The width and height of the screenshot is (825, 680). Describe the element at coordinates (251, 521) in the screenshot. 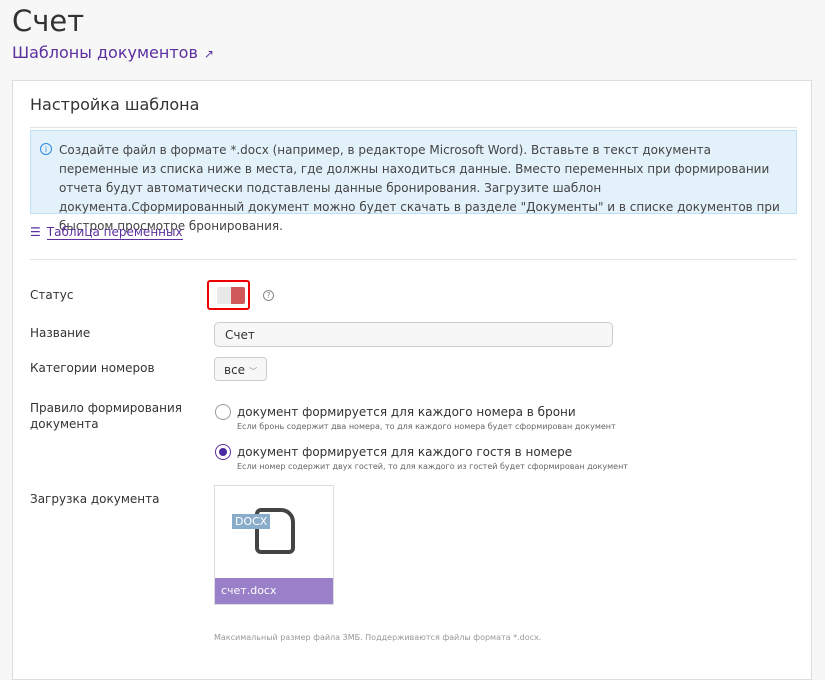

I see `file-type-badge: DOCX` at that location.